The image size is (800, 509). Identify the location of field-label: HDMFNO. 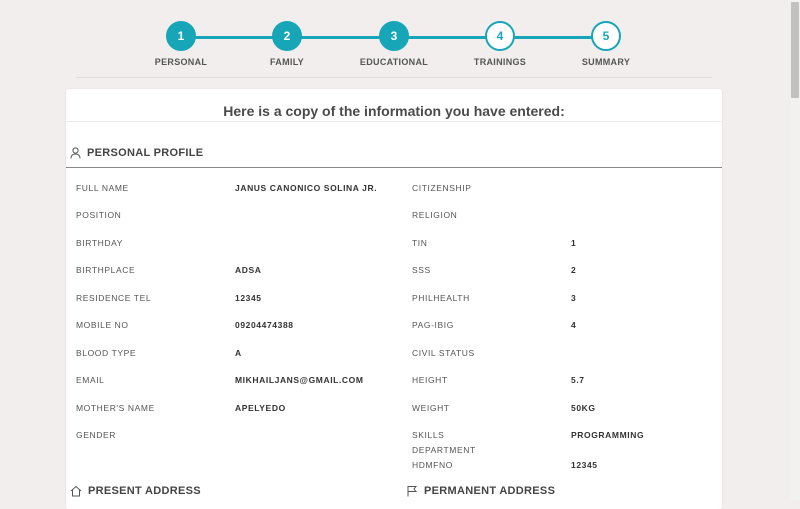
(432, 465).